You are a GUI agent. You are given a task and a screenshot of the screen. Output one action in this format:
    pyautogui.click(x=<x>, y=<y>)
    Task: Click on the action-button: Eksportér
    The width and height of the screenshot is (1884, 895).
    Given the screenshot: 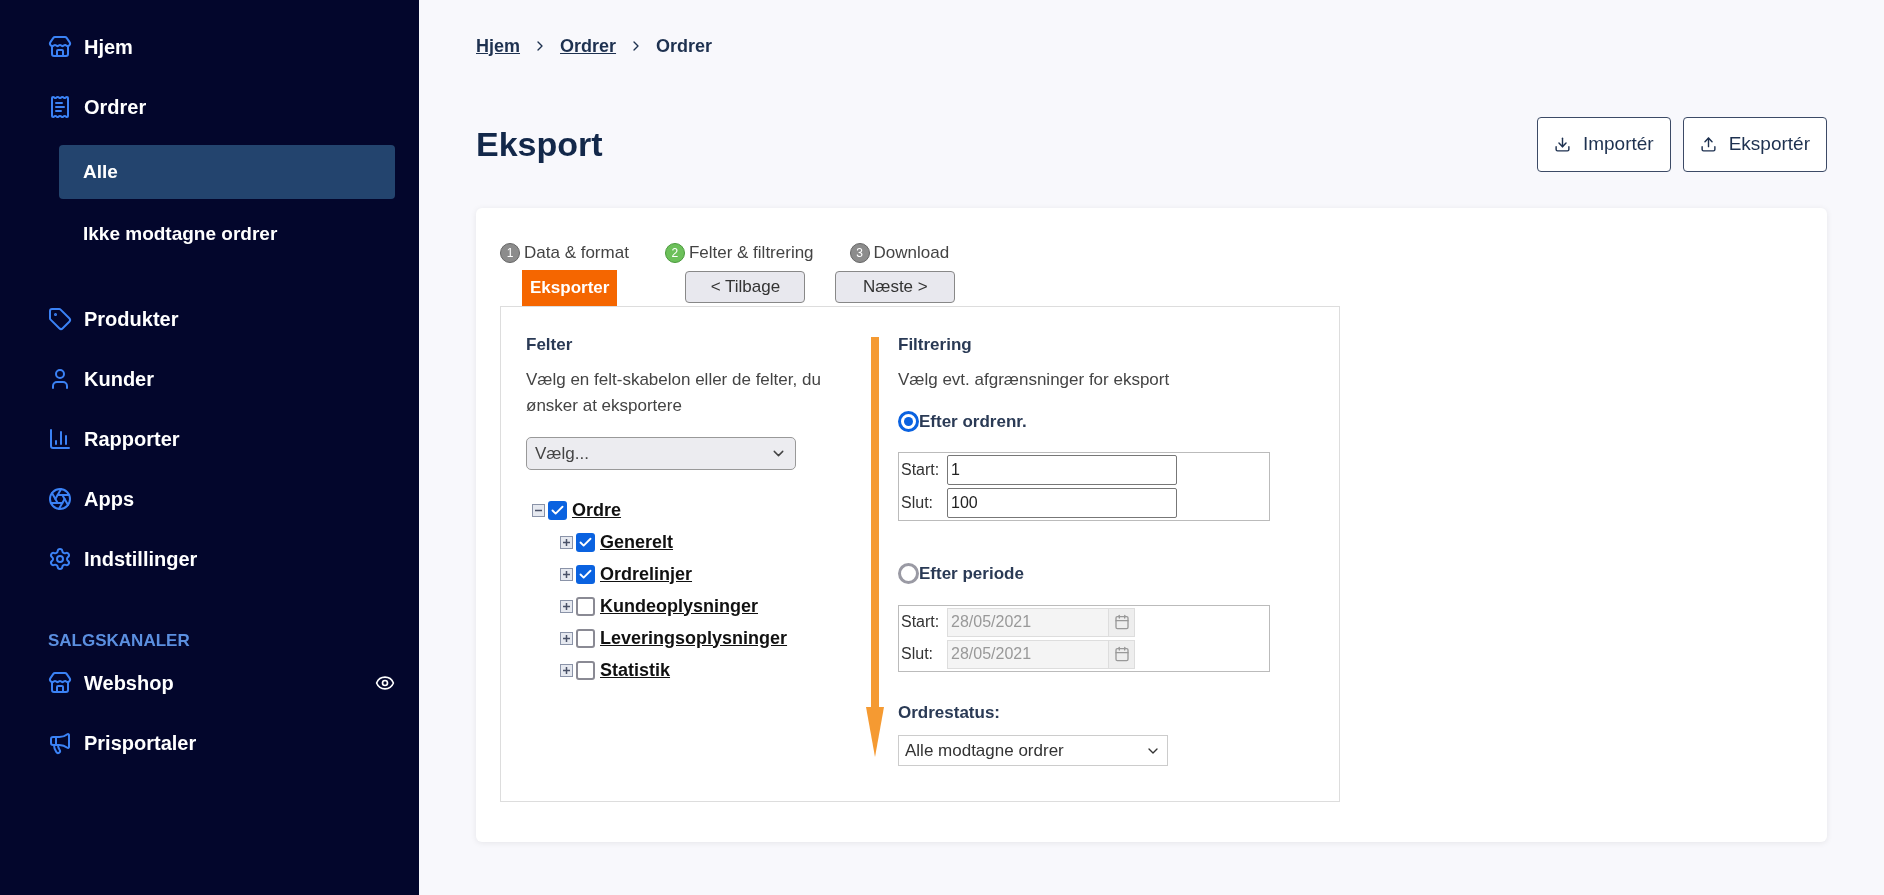 What is the action you would take?
    pyautogui.click(x=1754, y=144)
    